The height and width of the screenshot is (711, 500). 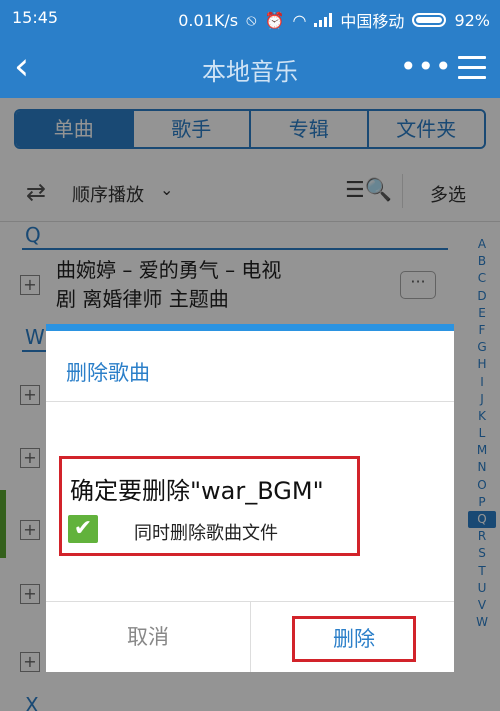 What do you see at coordinates (334, 20) in the screenshot?
I see `status-right: 0.01K/s ⦸ ⏰ ◠ 中国移动 92%` at bounding box center [334, 20].